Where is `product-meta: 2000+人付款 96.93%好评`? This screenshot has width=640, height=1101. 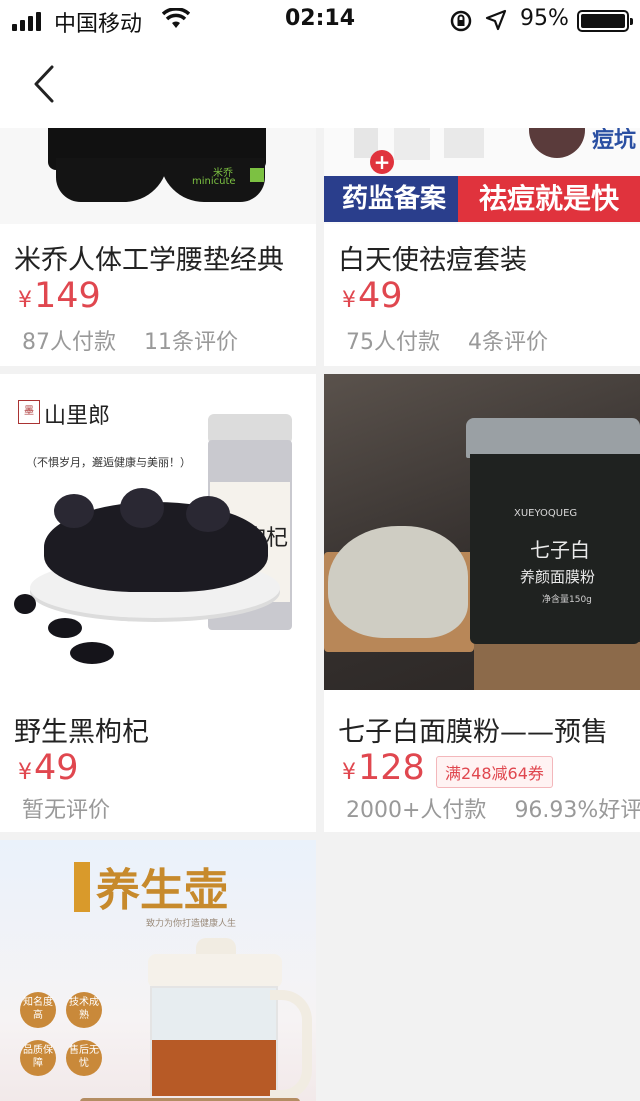 product-meta: 2000+人付款 96.93%好评 is located at coordinates (493, 808).